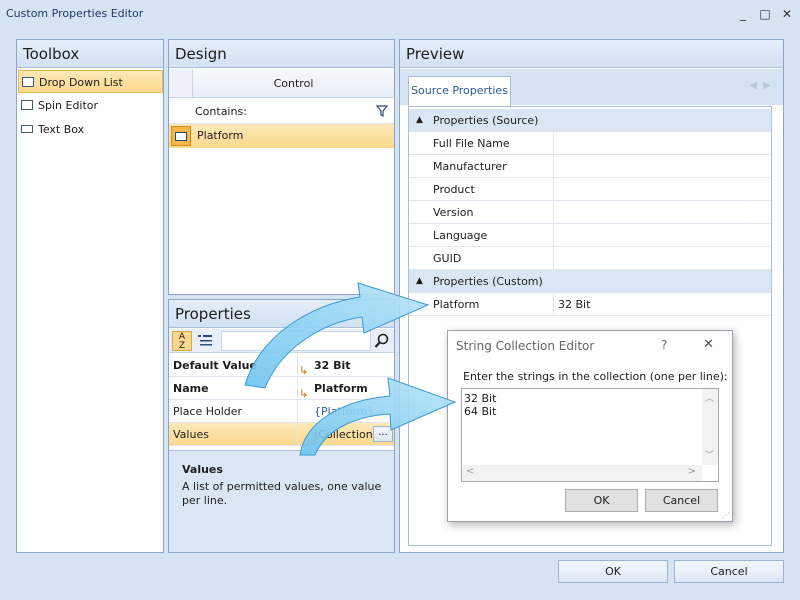  I want to click on tab-source-properties: Source Properties, so click(459, 91).